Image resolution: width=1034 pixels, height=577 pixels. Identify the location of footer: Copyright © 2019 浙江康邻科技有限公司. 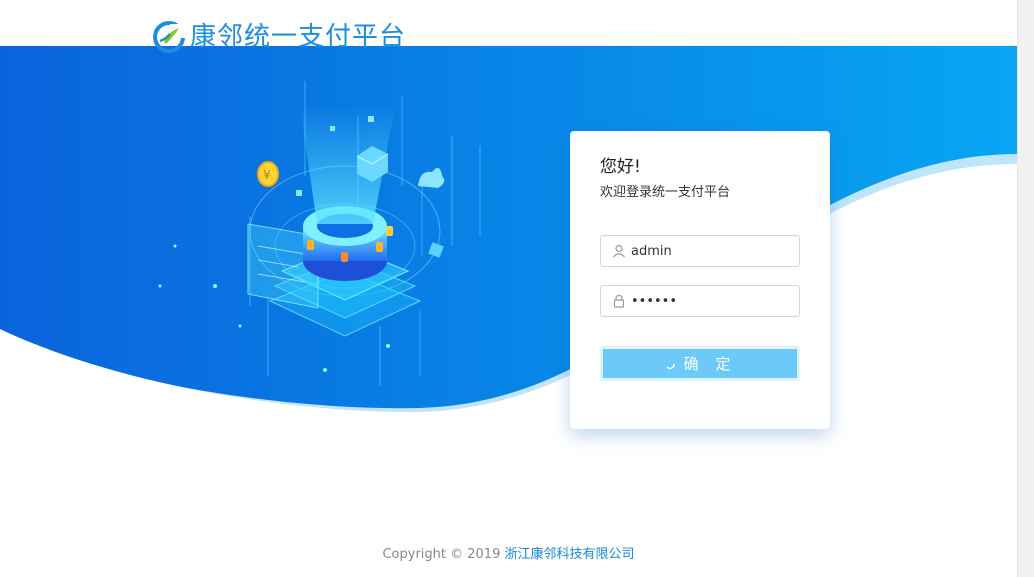
(508, 552).